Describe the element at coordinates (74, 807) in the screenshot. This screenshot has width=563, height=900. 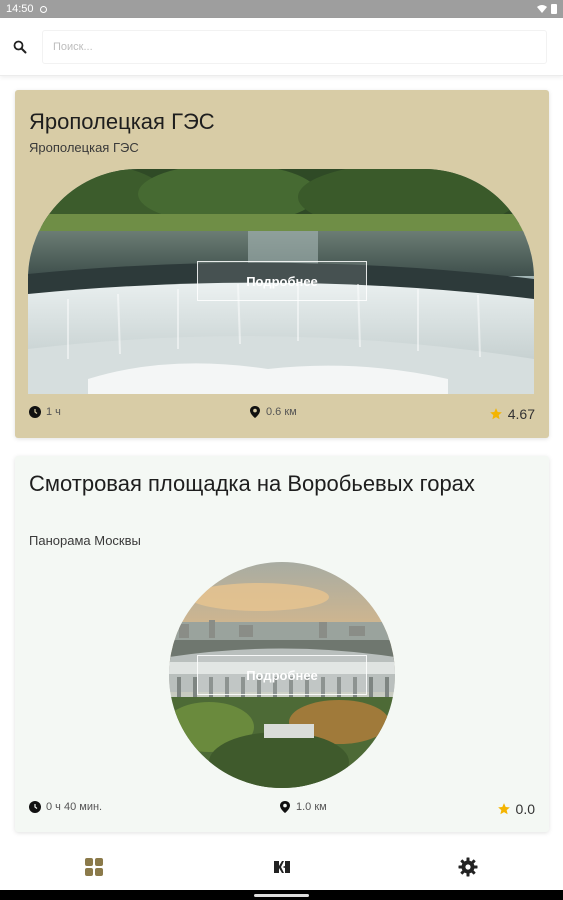
I see `duration-value: 0 ч 40 мин.` at that location.